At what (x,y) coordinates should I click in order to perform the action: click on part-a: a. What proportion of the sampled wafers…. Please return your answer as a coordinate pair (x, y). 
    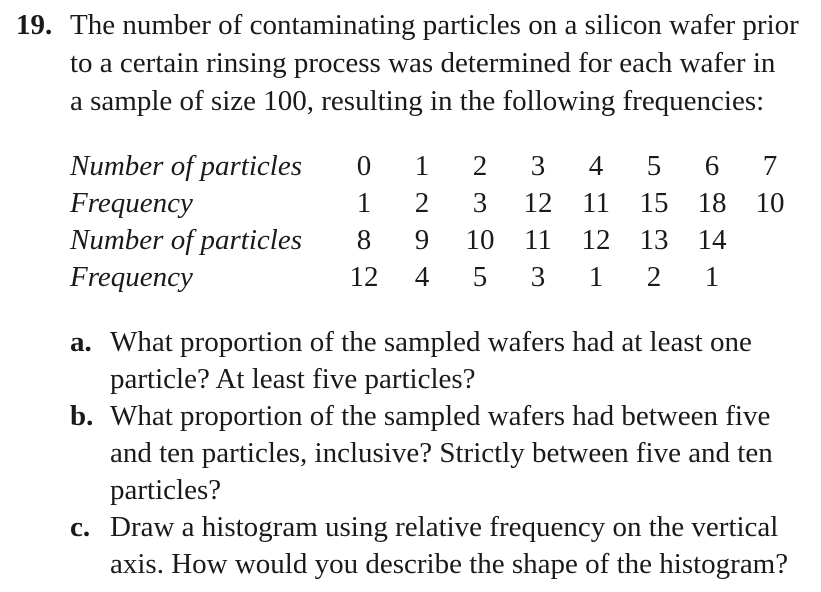
    Looking at the image, I should click on (442, 361).